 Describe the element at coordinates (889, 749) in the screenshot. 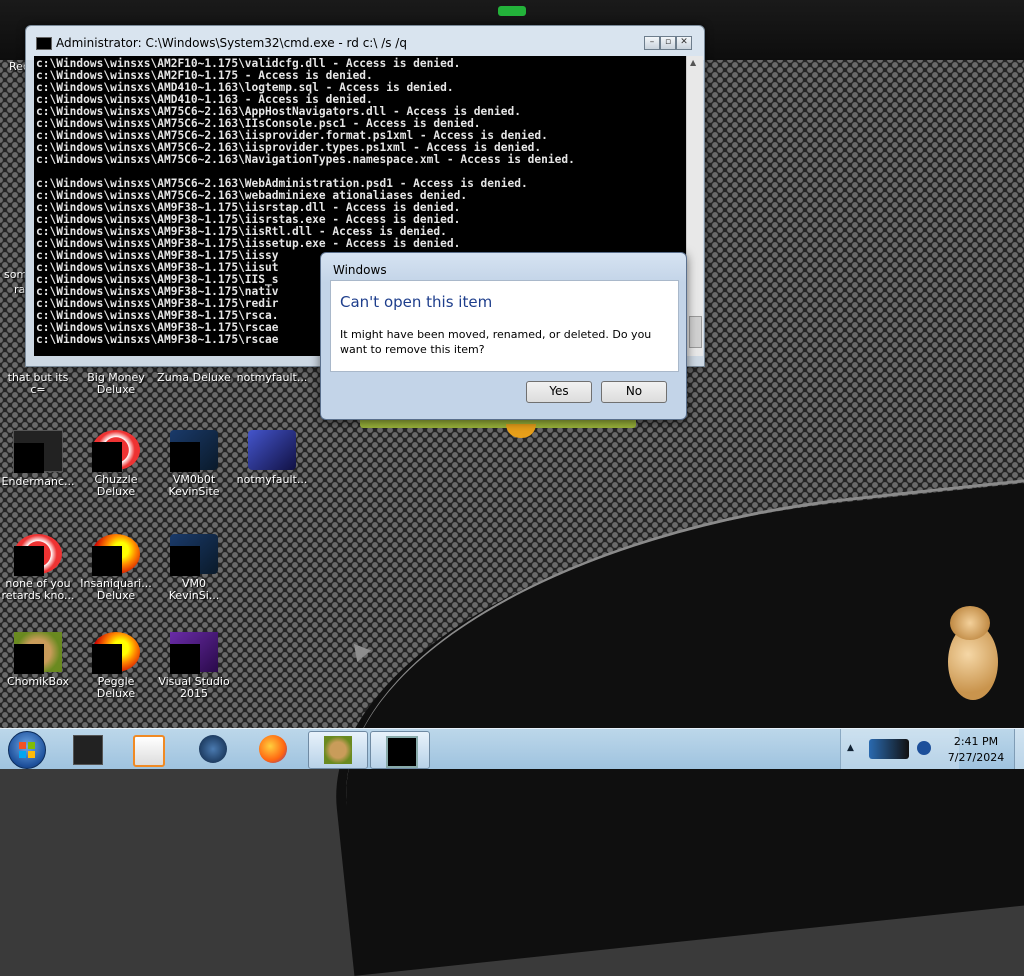

I see `tray-app-icon` at that location.